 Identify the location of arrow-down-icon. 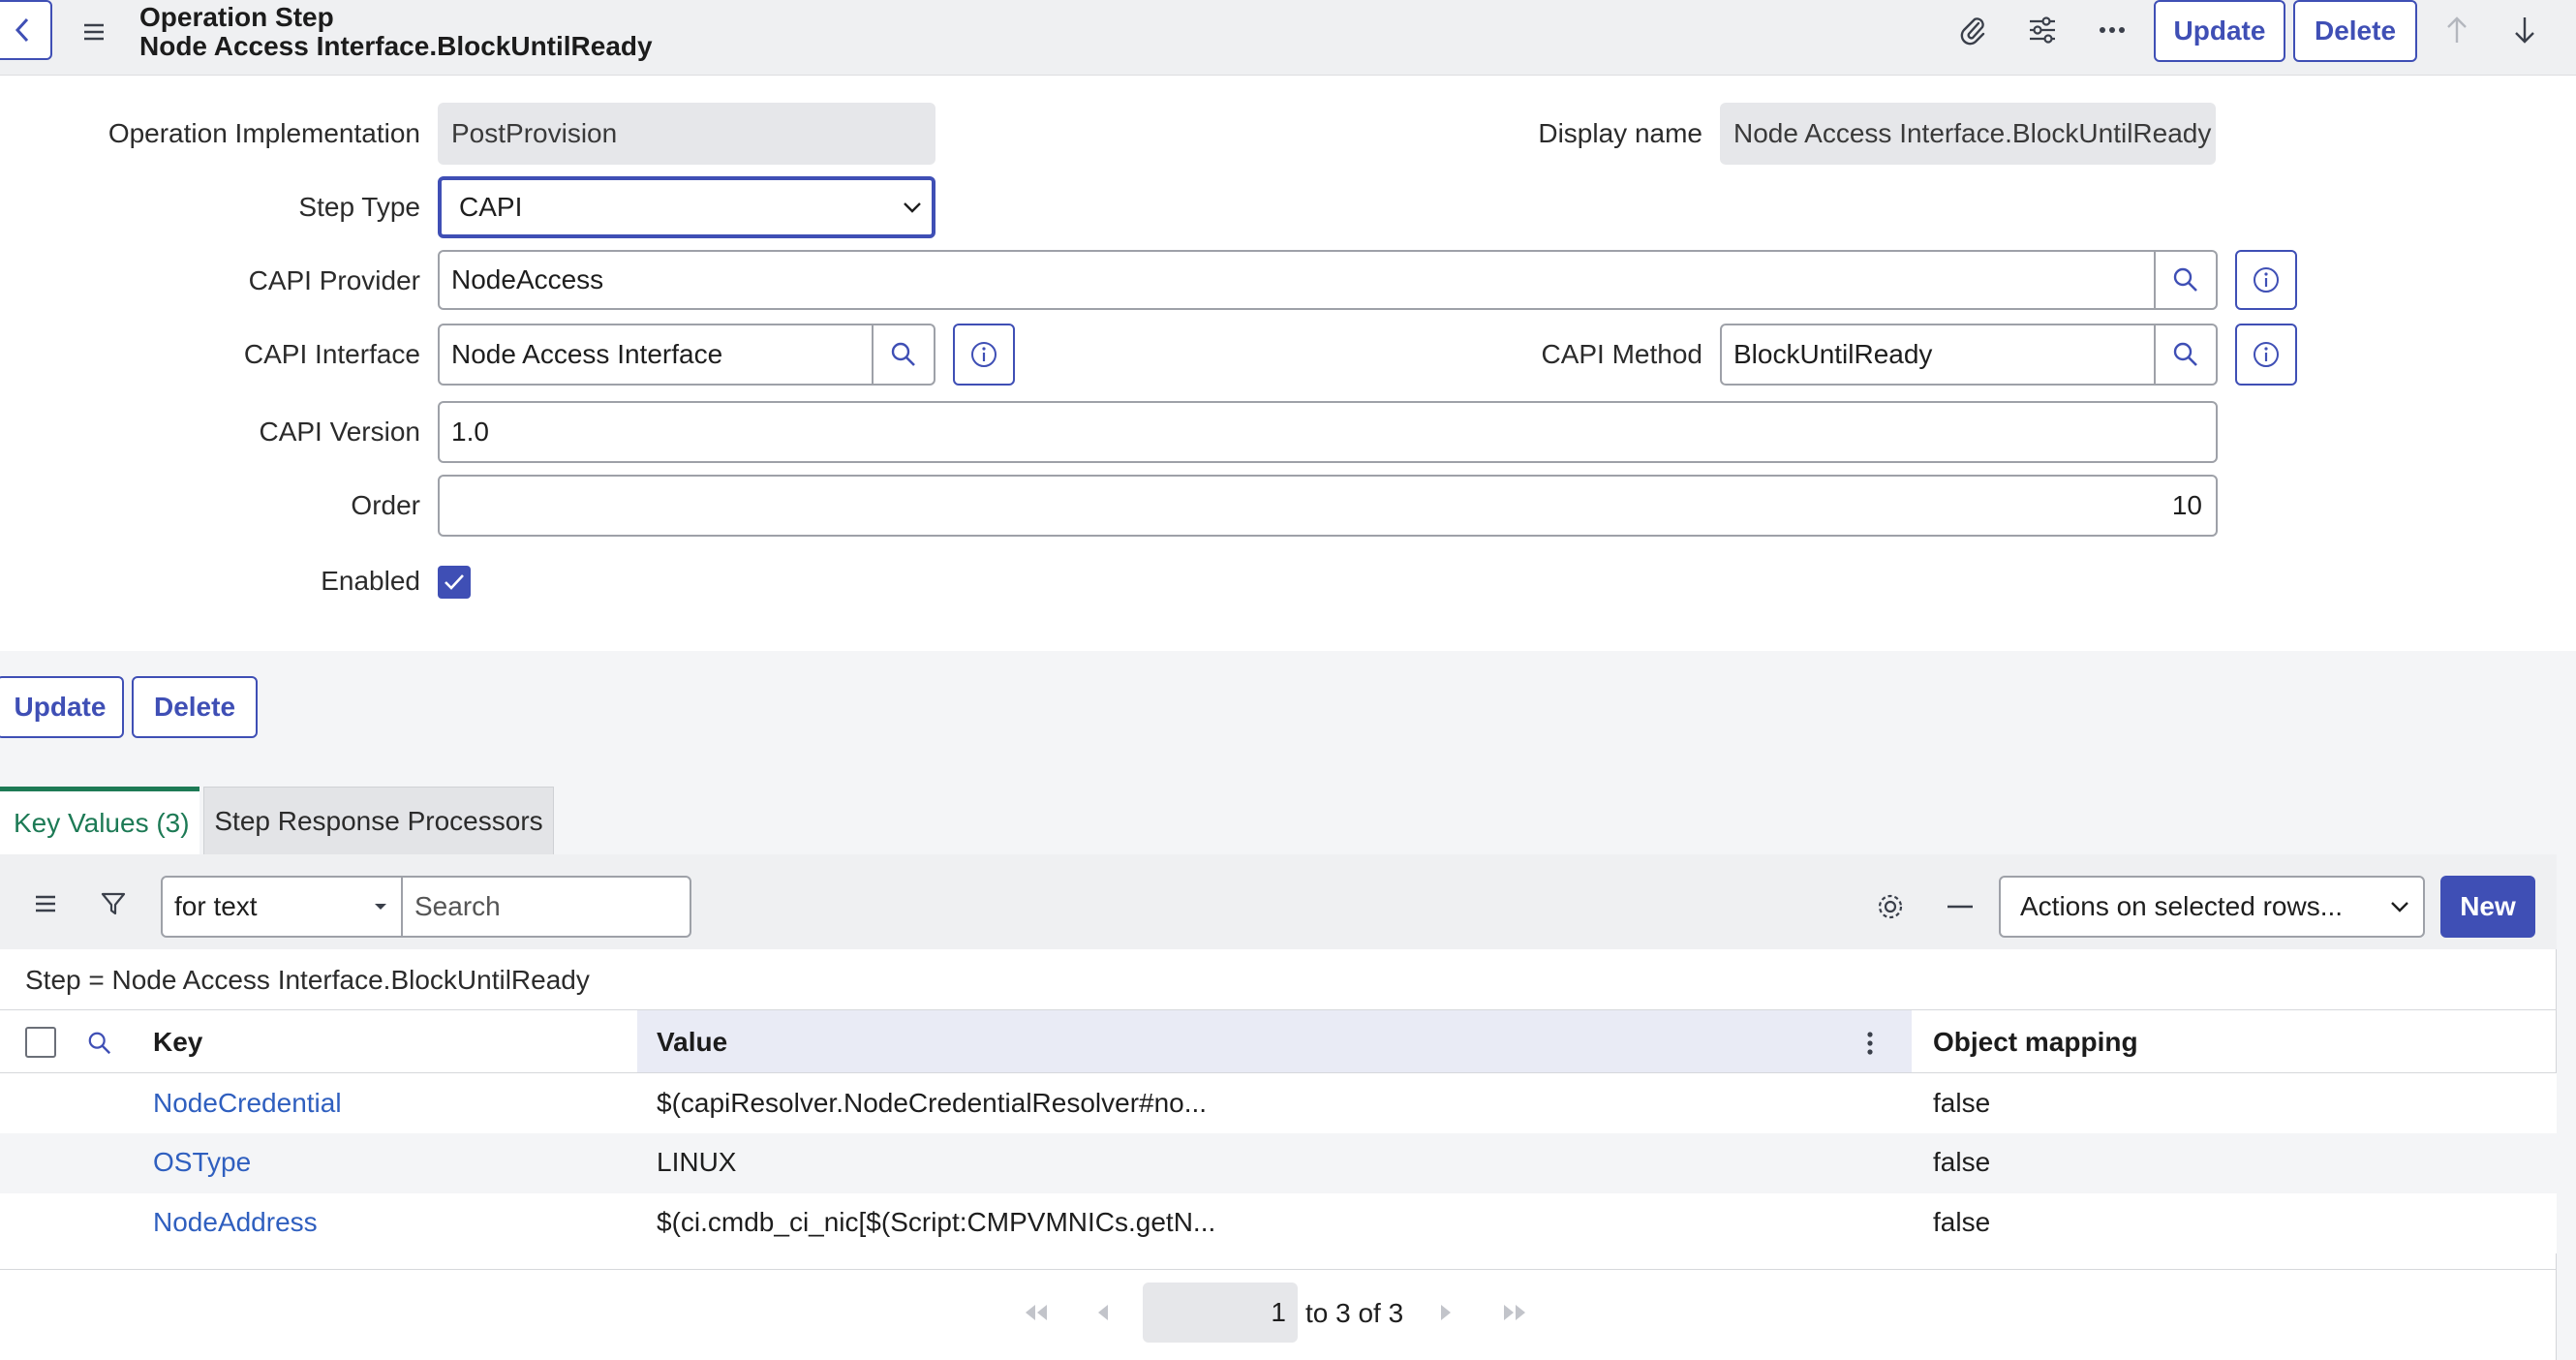
(2524, 30).